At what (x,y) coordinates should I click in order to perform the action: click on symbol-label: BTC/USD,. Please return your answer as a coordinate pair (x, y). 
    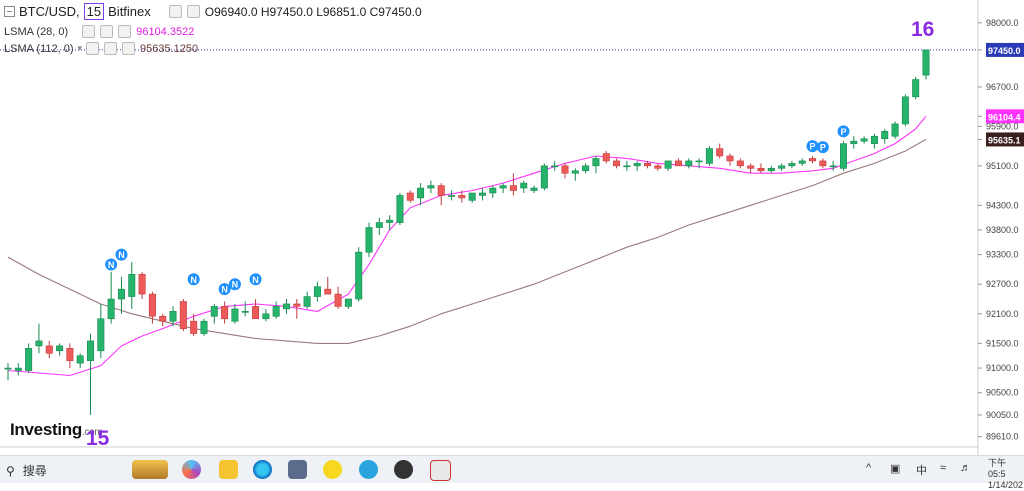
    Looking at the image, I should click on (49, 11).